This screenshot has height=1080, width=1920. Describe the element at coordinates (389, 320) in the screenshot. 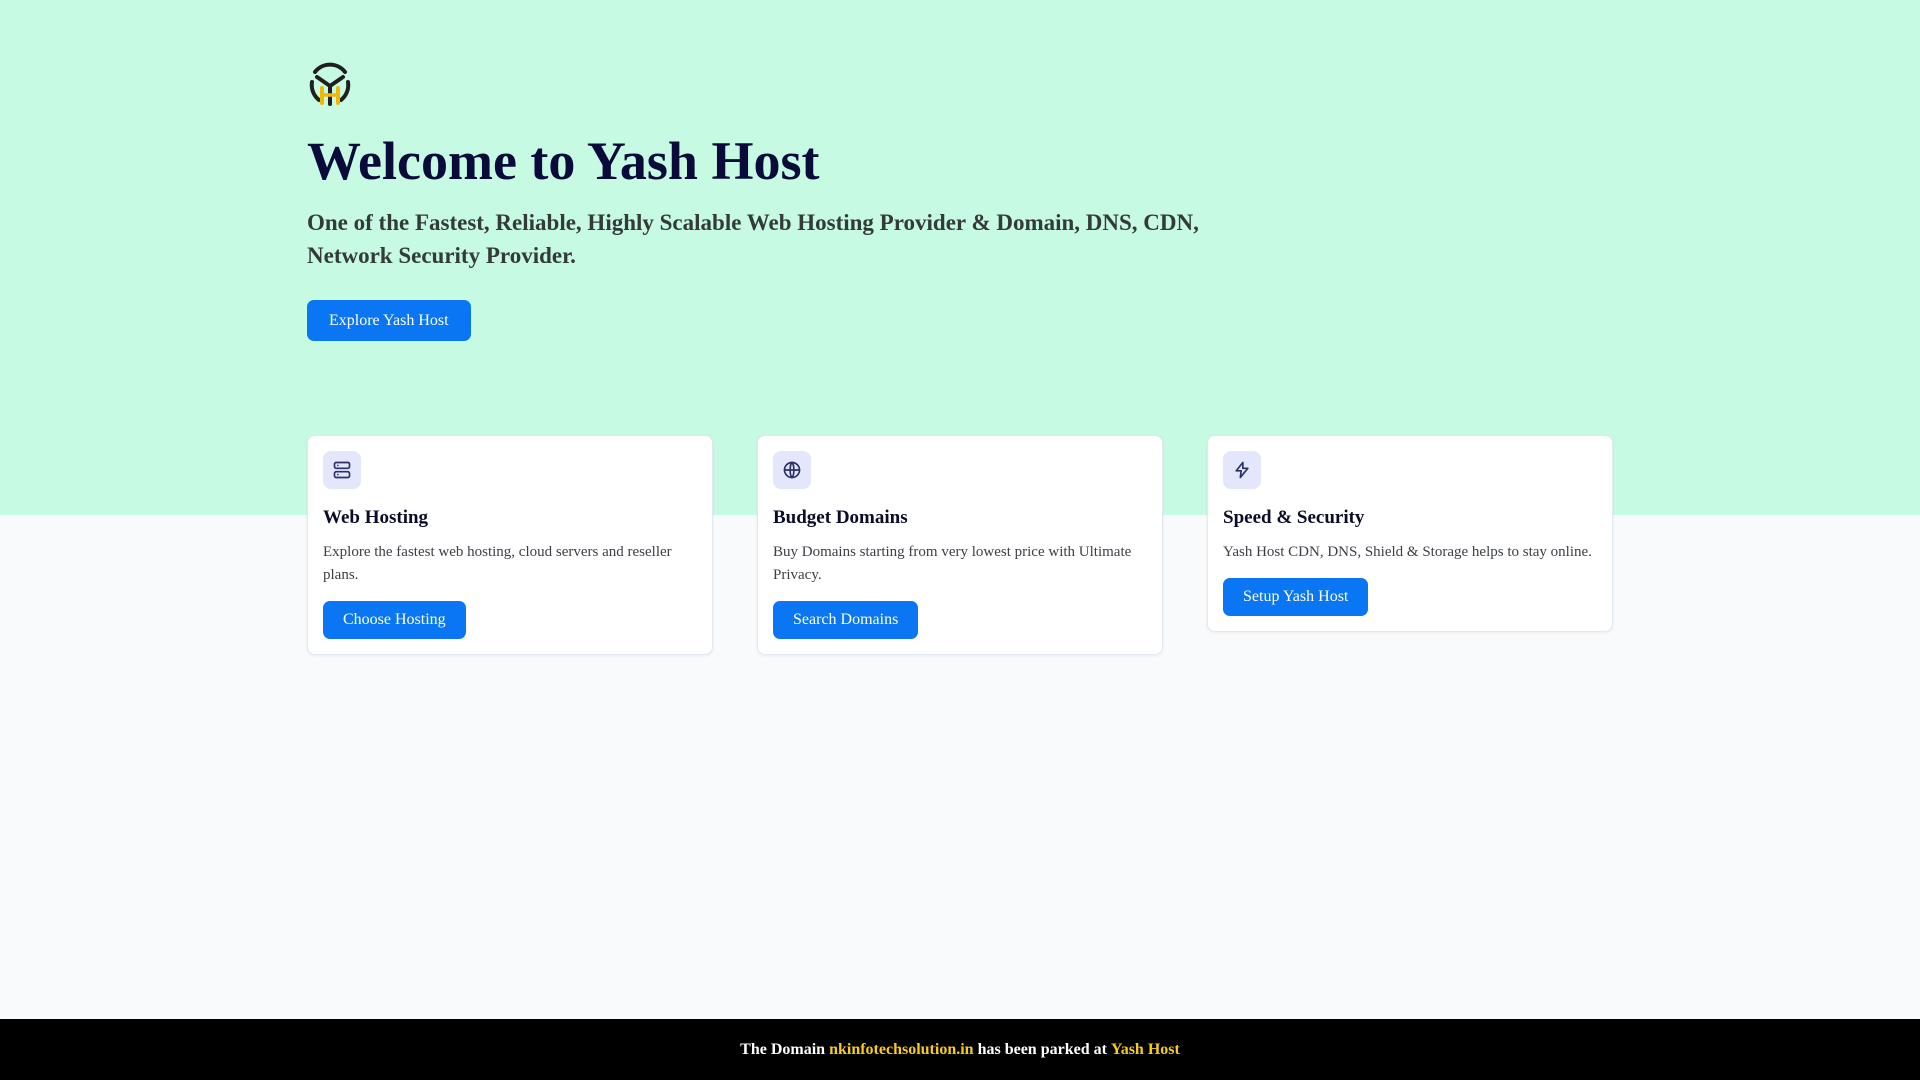

I see `explore-yash-host-button: Explore Yash Host` at that location.